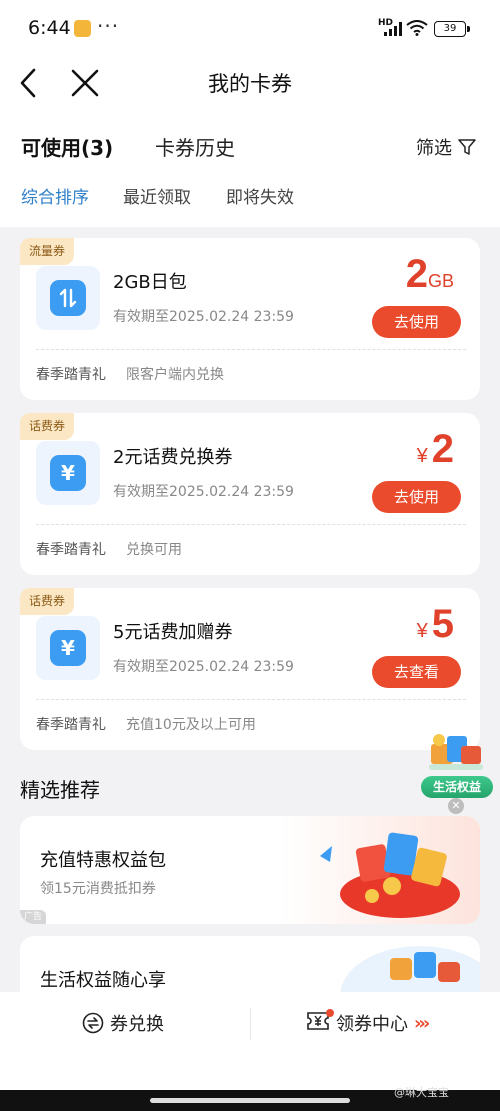  I want to click on filter-button: 筛选, so click(446, 147).